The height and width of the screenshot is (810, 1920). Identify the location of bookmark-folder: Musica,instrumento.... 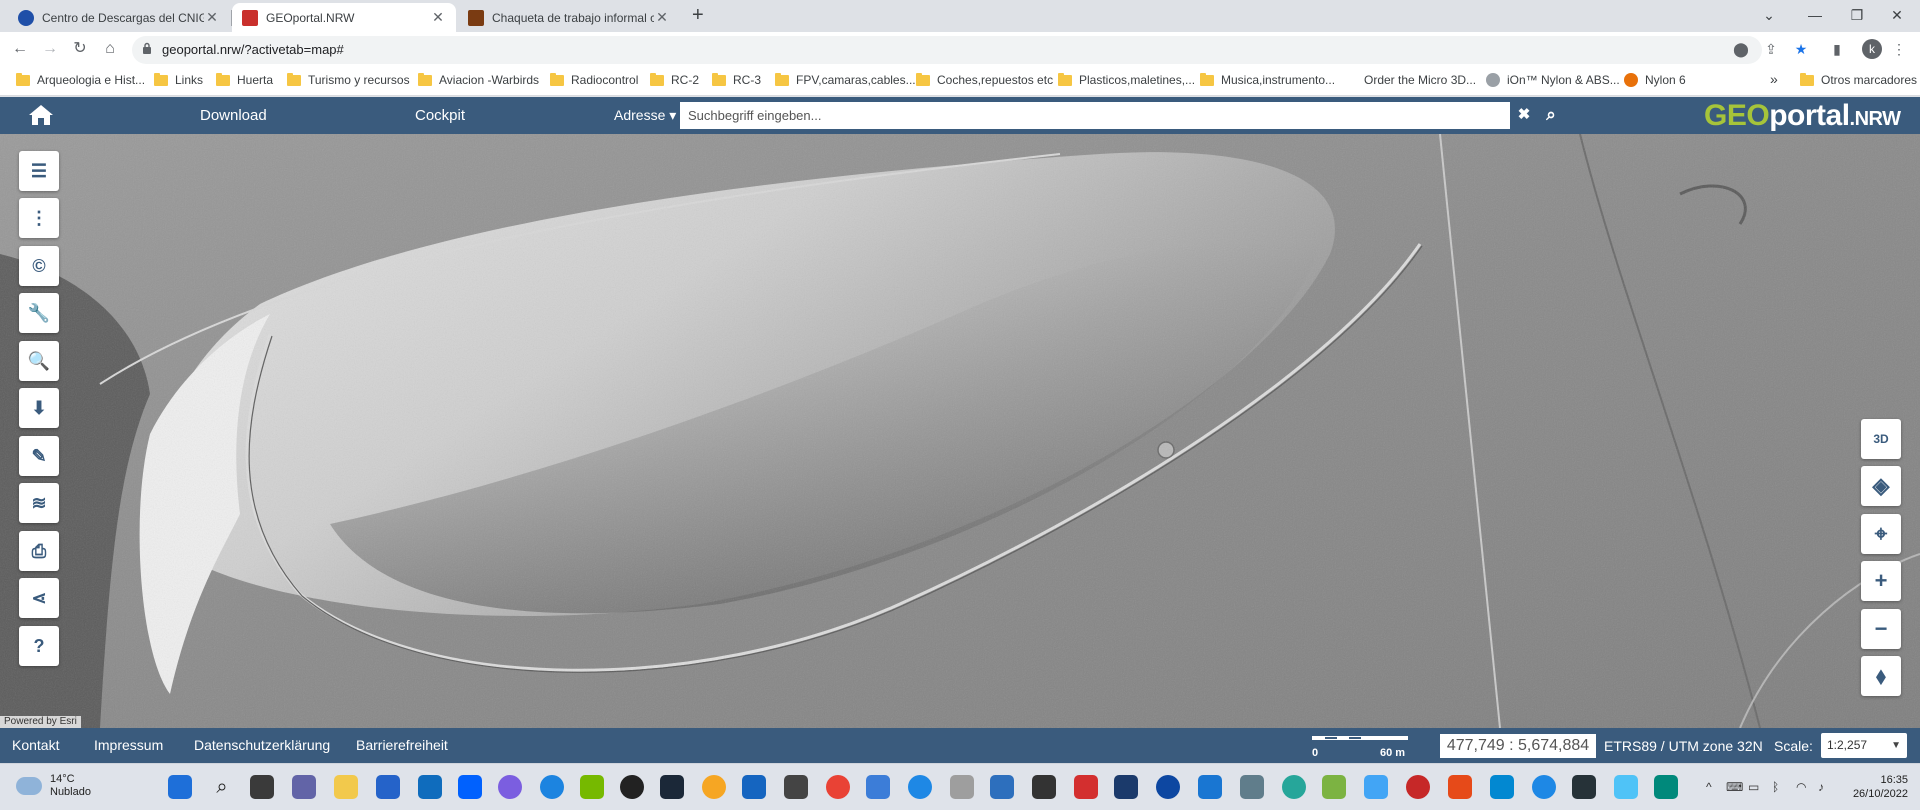
(1267, 79).